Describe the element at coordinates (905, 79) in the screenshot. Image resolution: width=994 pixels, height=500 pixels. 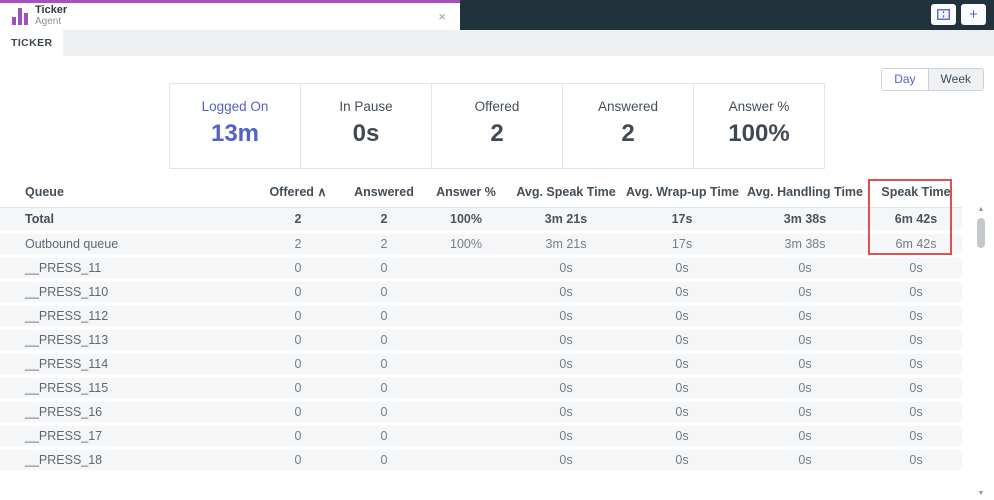
I see `day-button: Day` at that location.